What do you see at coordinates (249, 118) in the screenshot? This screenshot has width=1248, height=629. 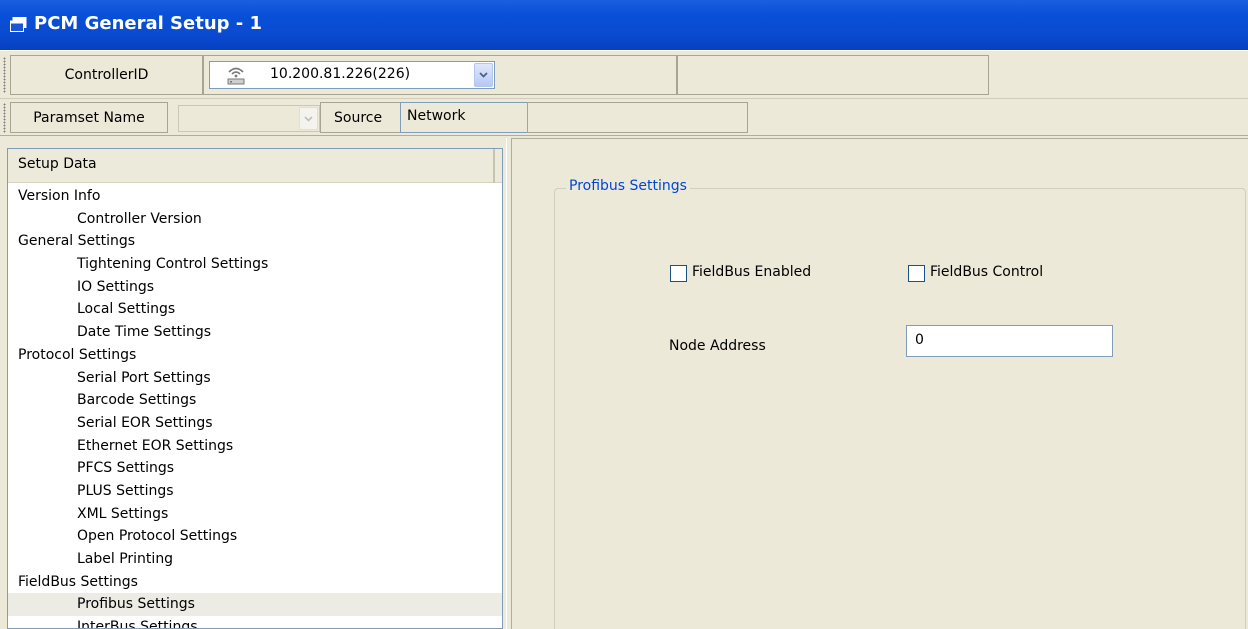 I see `paramset-name-dropdown` at bounding box center [249, 118].